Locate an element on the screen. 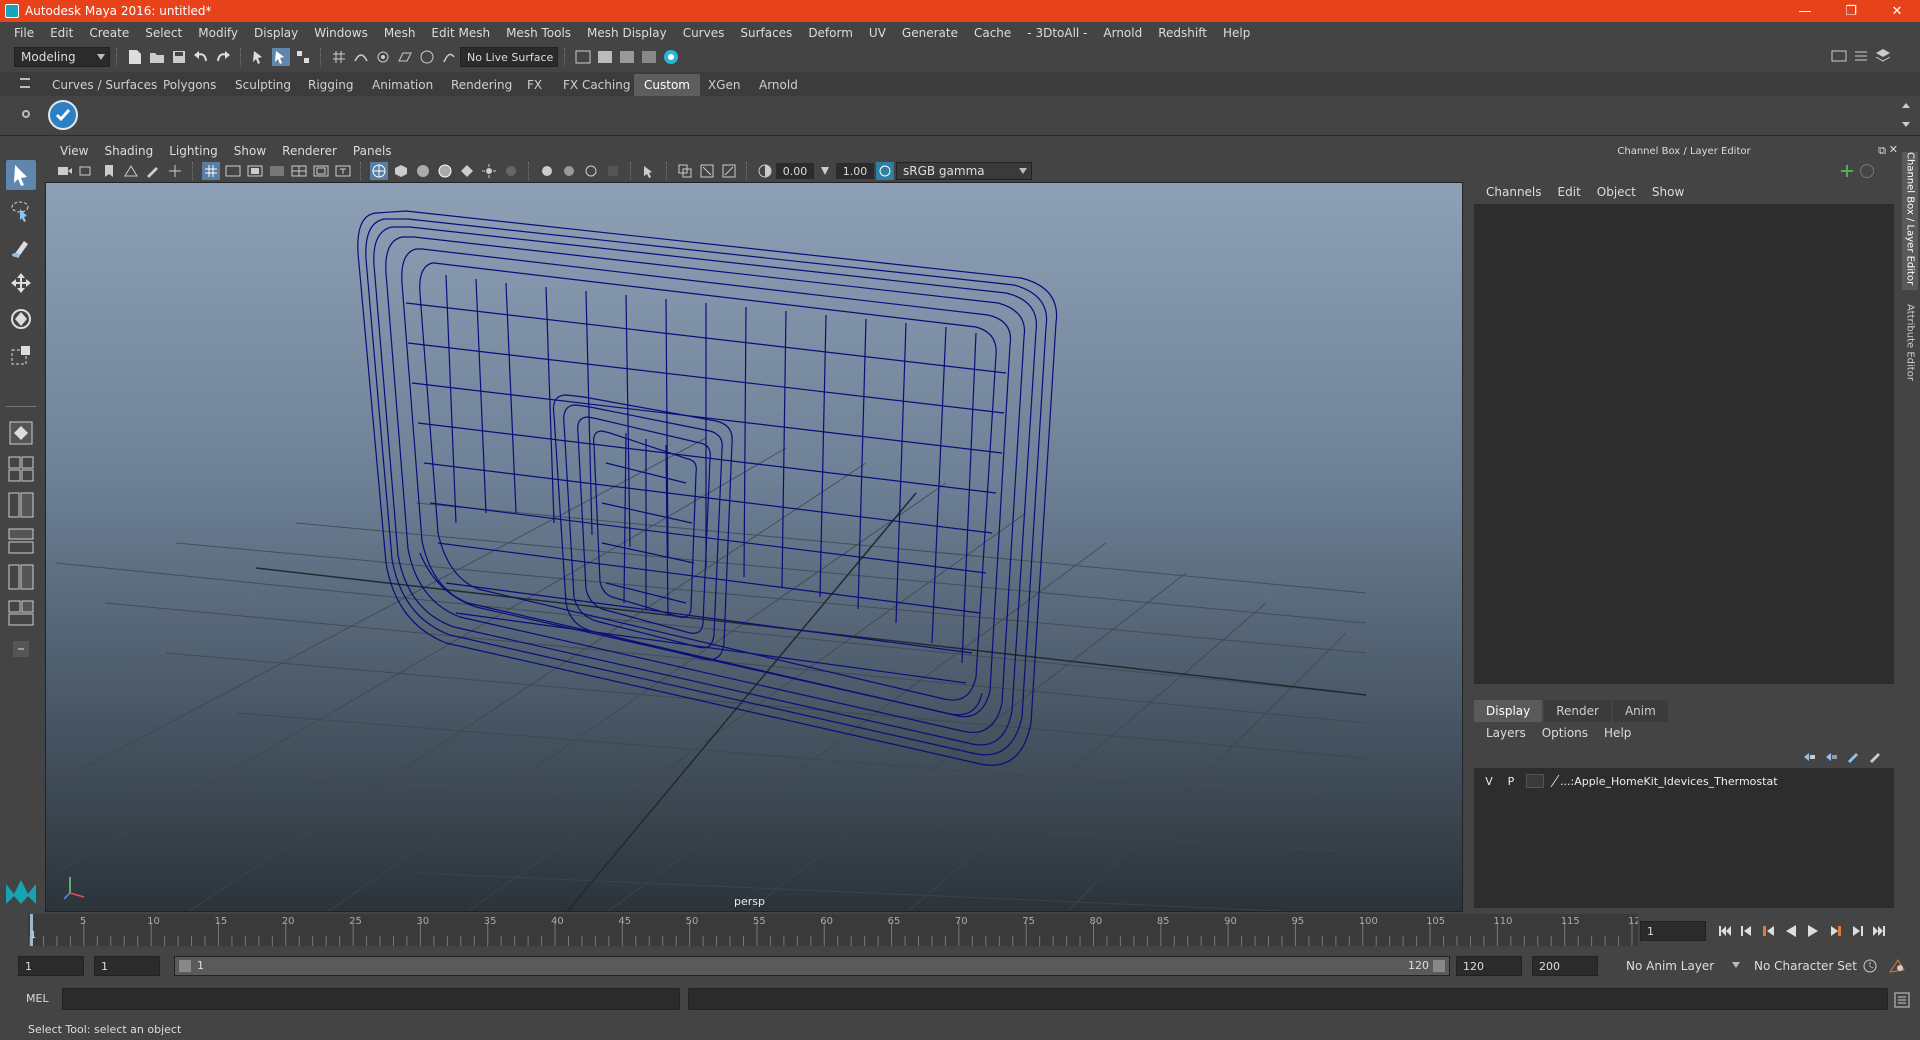 This screenshot has height=1040, width=1920. use-all-lights-icon is located at coordinates (489, 171).